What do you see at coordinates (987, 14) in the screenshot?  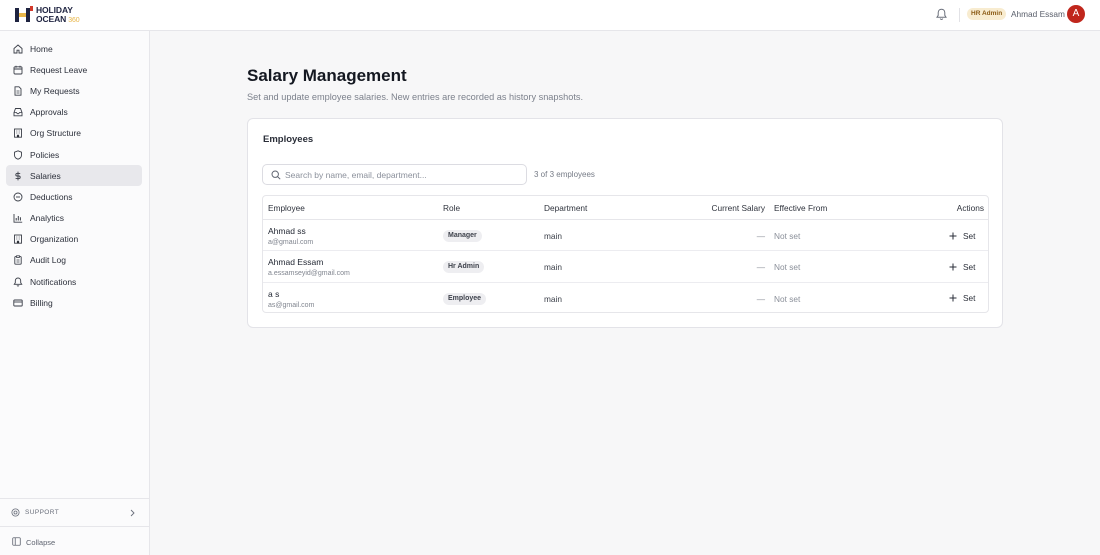 I see `role-badge: HR Admin` at bounding box center [987, 14].